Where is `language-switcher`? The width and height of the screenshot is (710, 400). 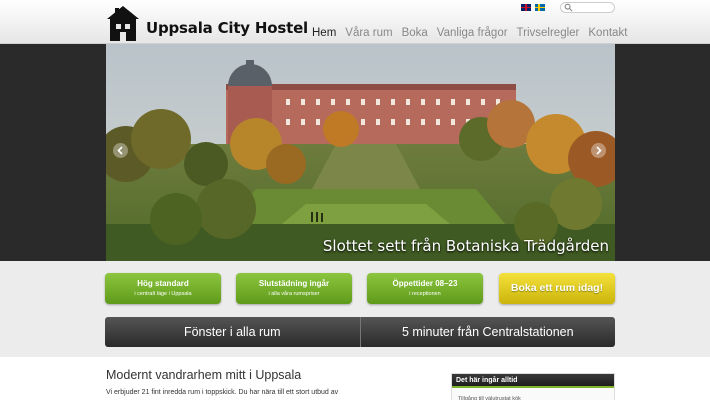
language-switcher is located at coordinates (533, 7).